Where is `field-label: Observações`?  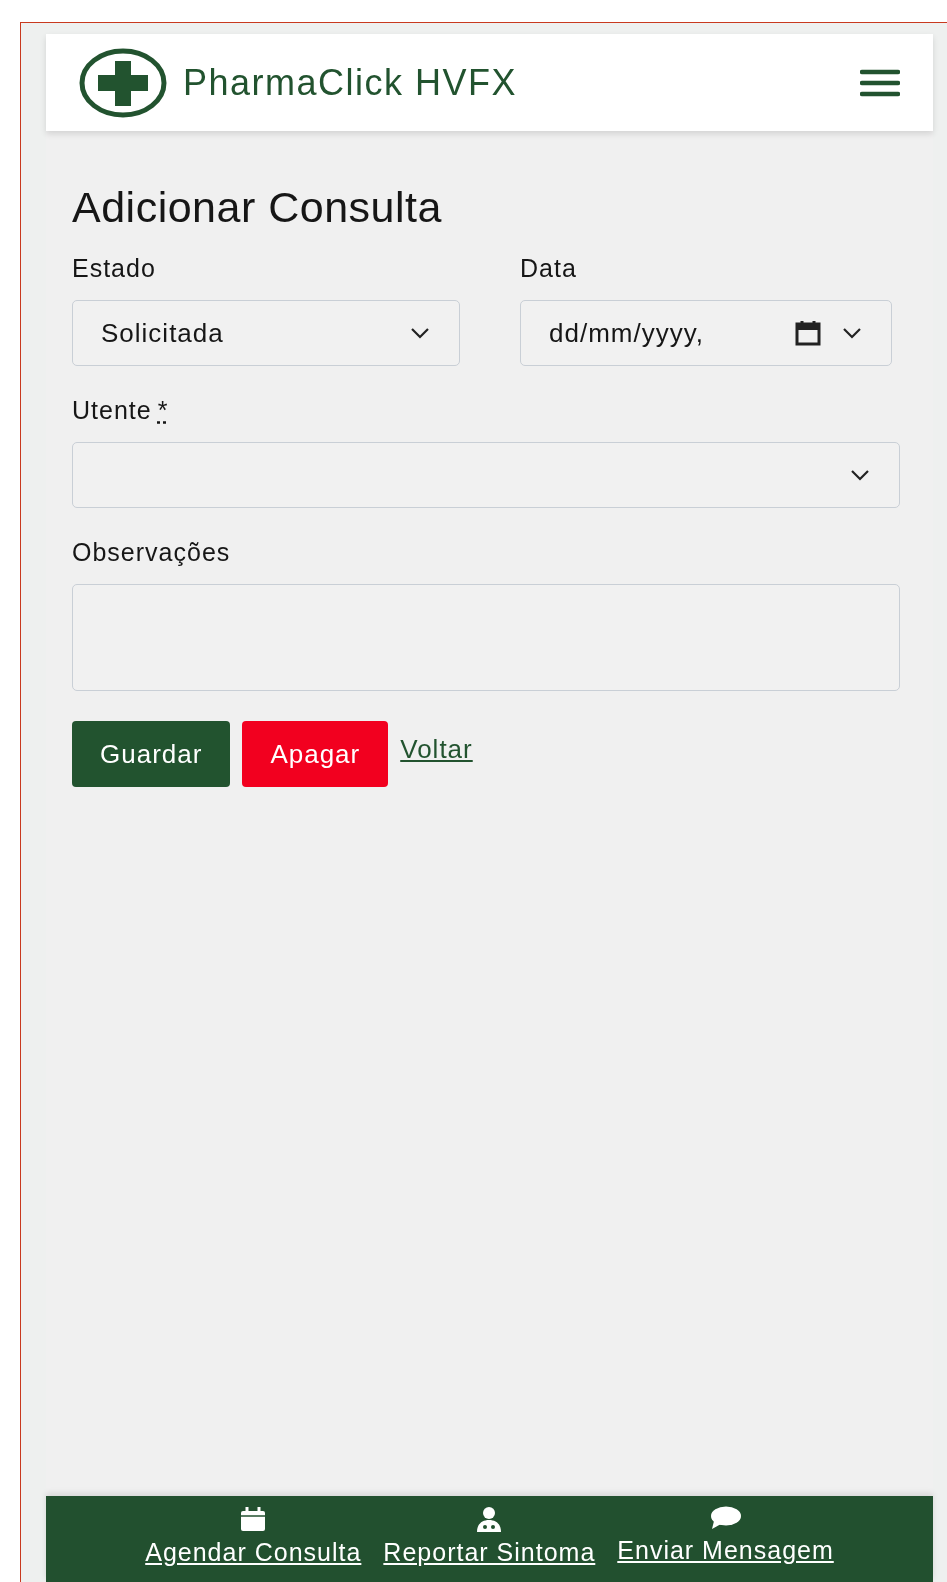
field-label: Observações is located at coordinates (152, 552).